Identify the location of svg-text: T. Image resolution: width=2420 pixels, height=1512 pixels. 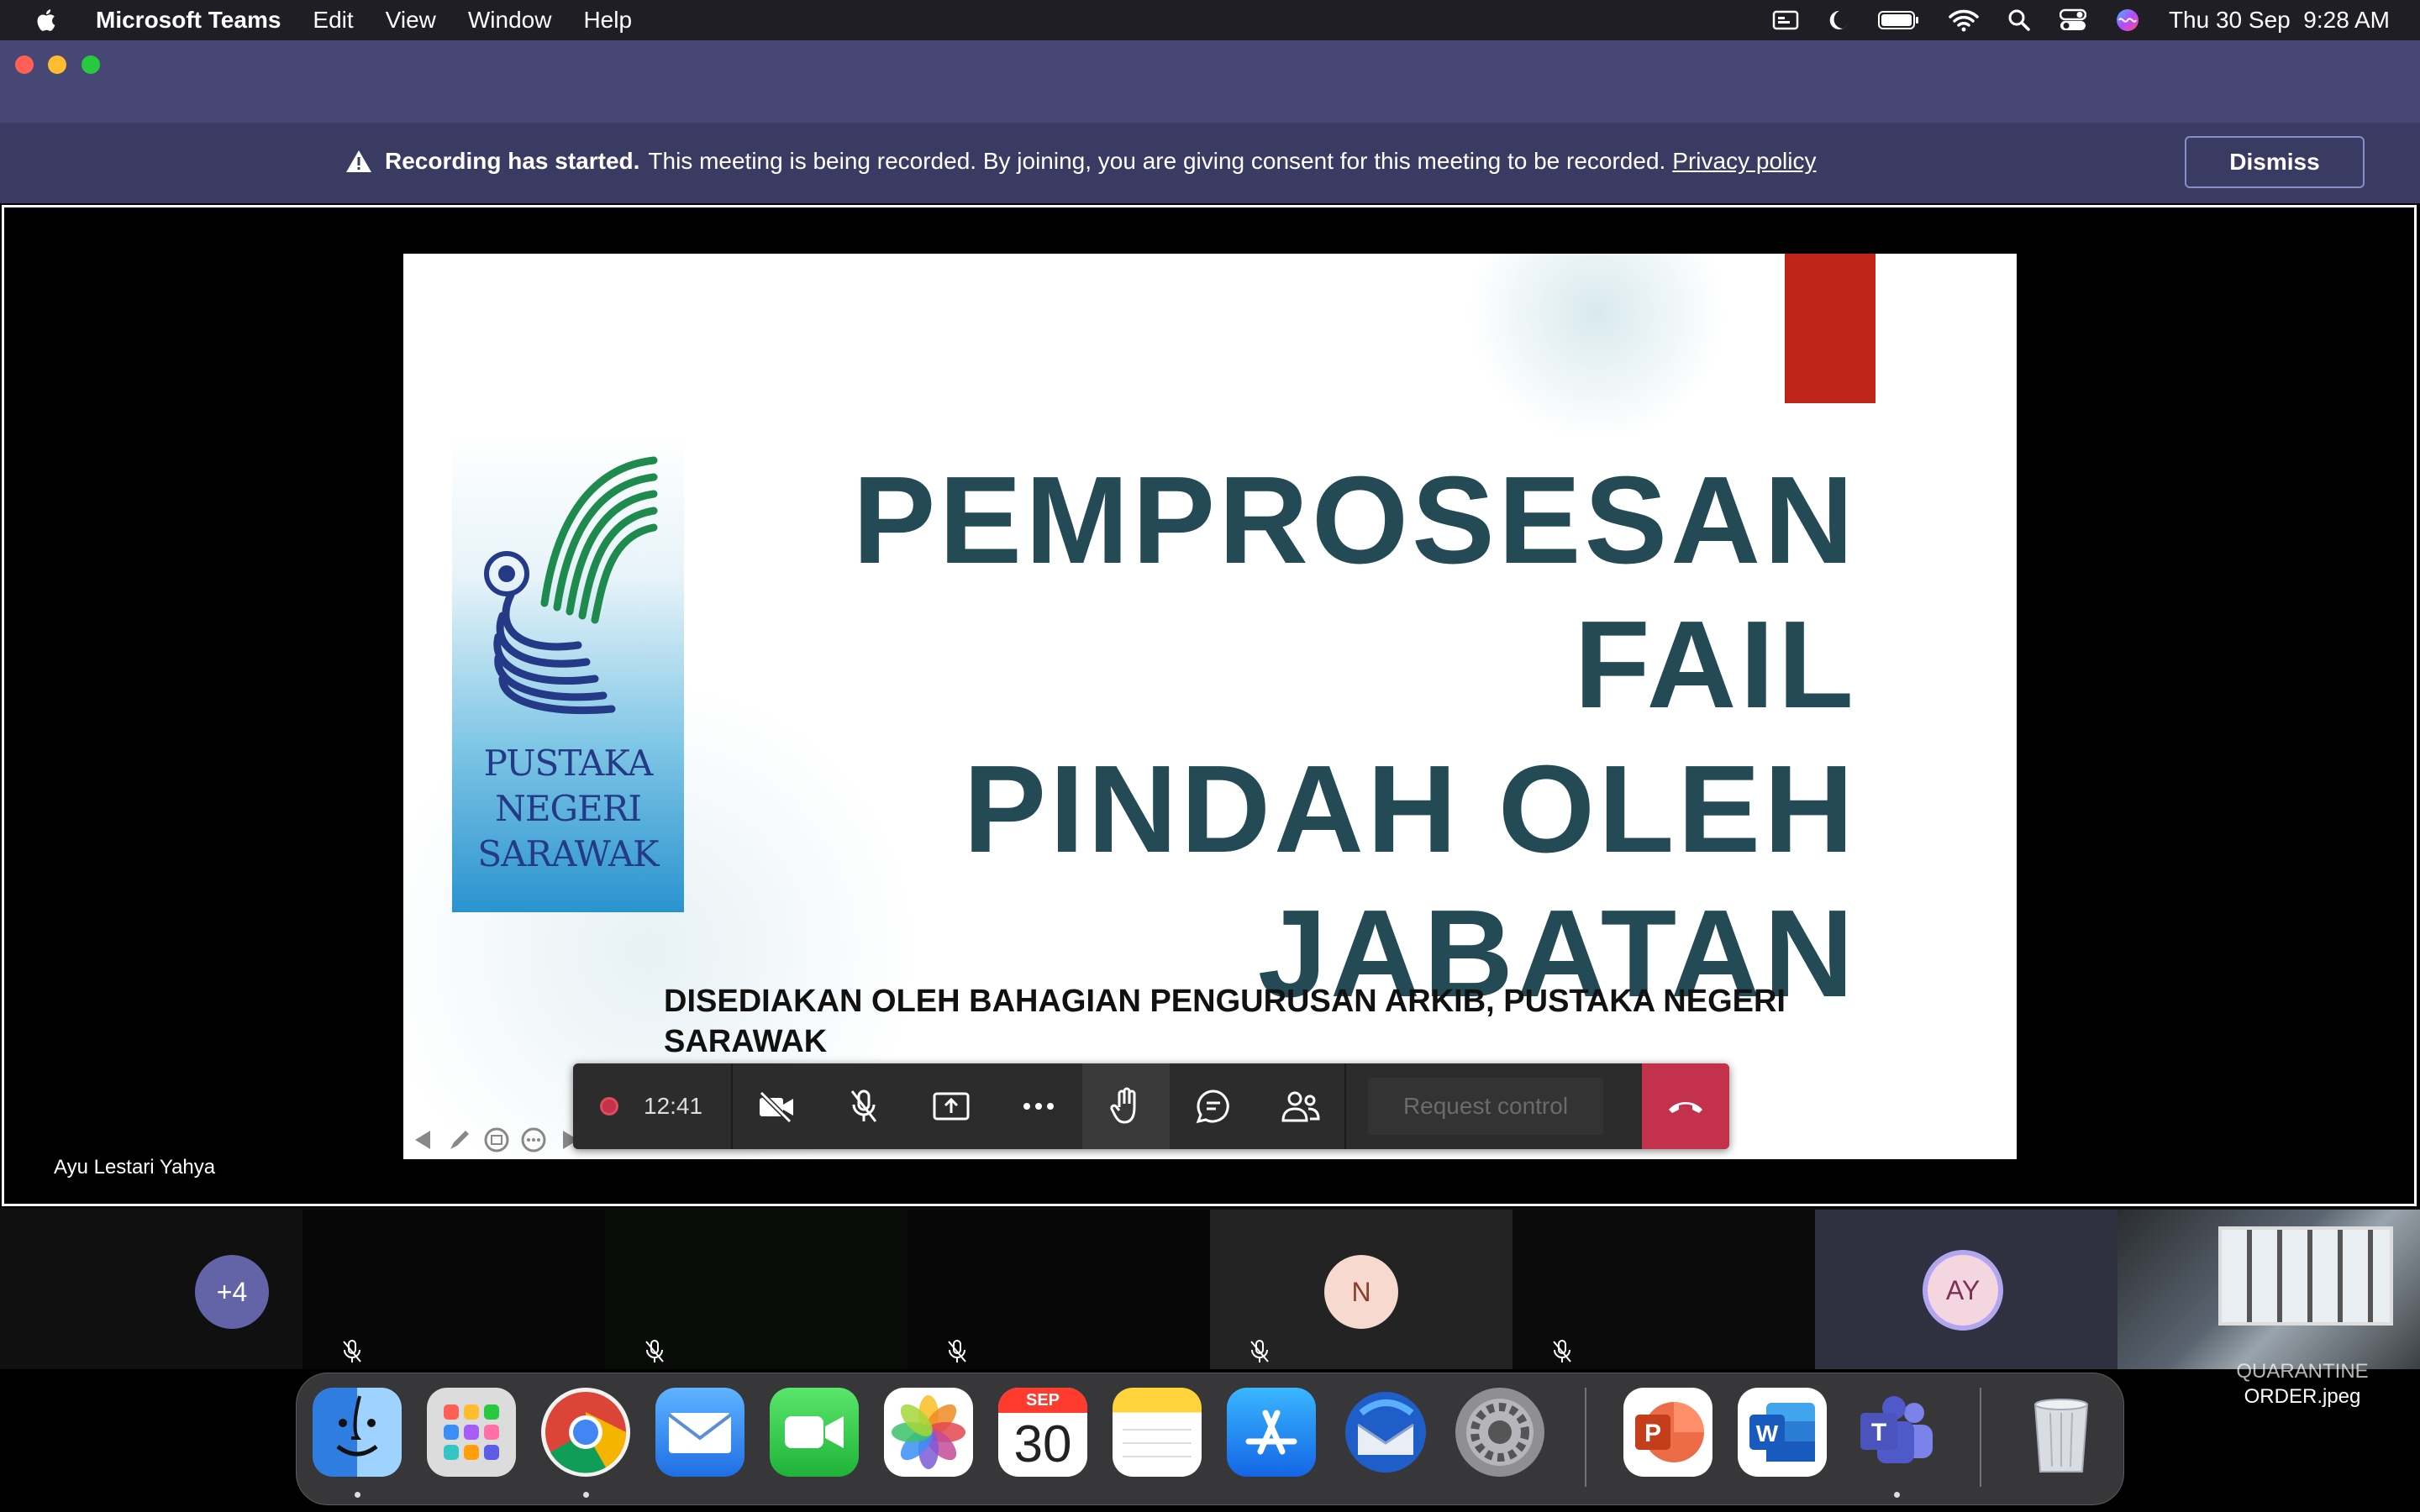
(1878, 1432).